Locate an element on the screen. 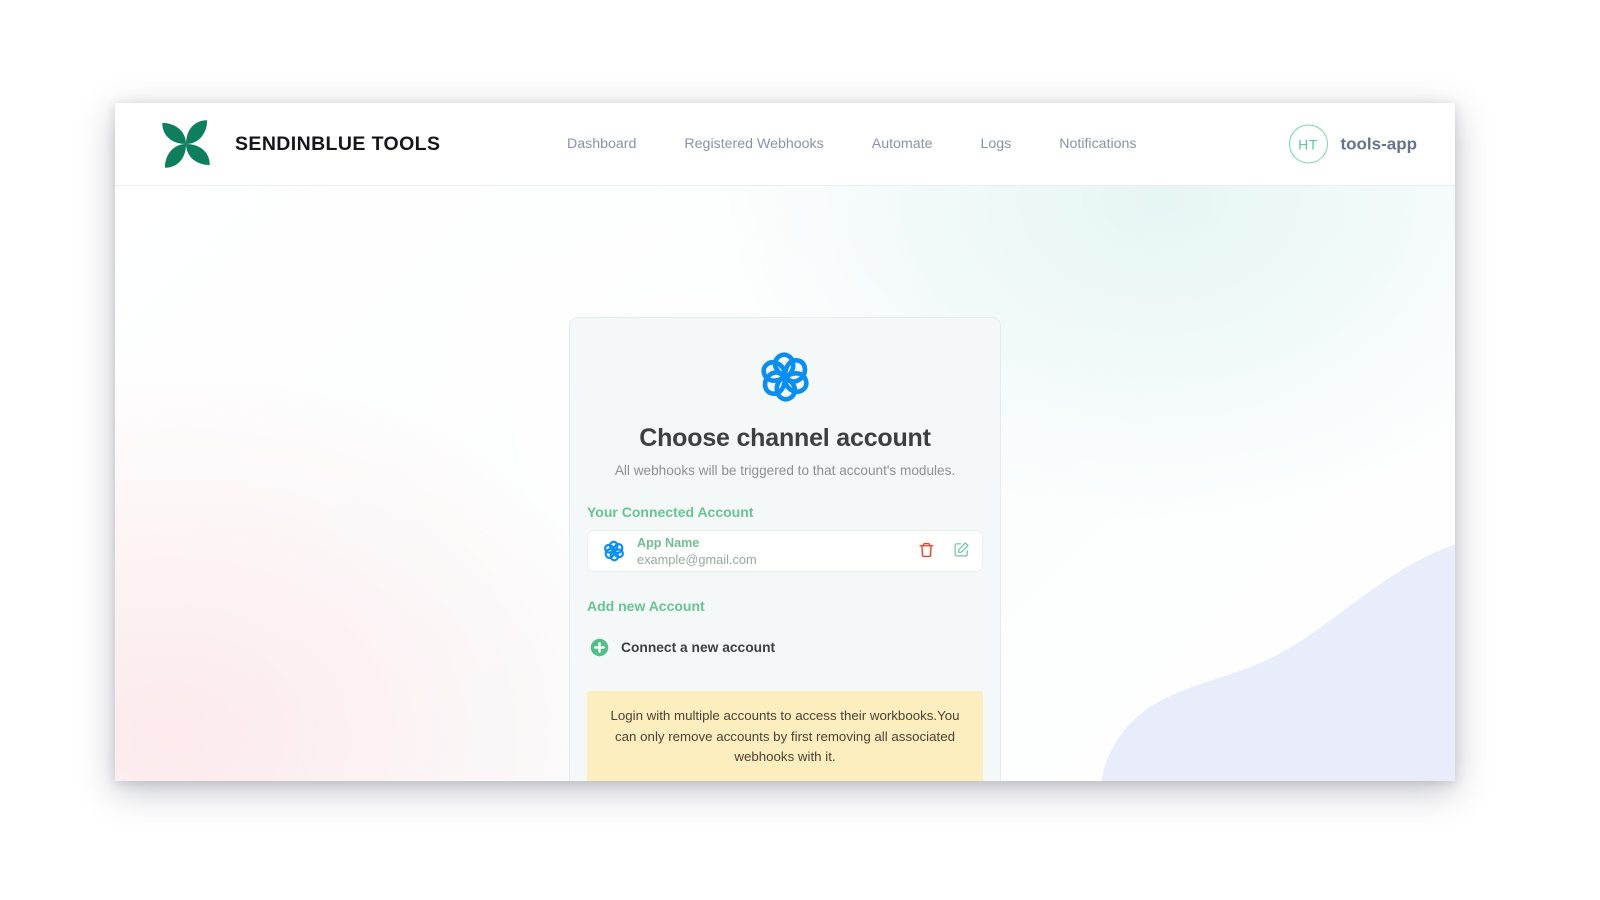 This screenshot has width=1600, height=900. delete-account-button is located at coordinates (926, 551).